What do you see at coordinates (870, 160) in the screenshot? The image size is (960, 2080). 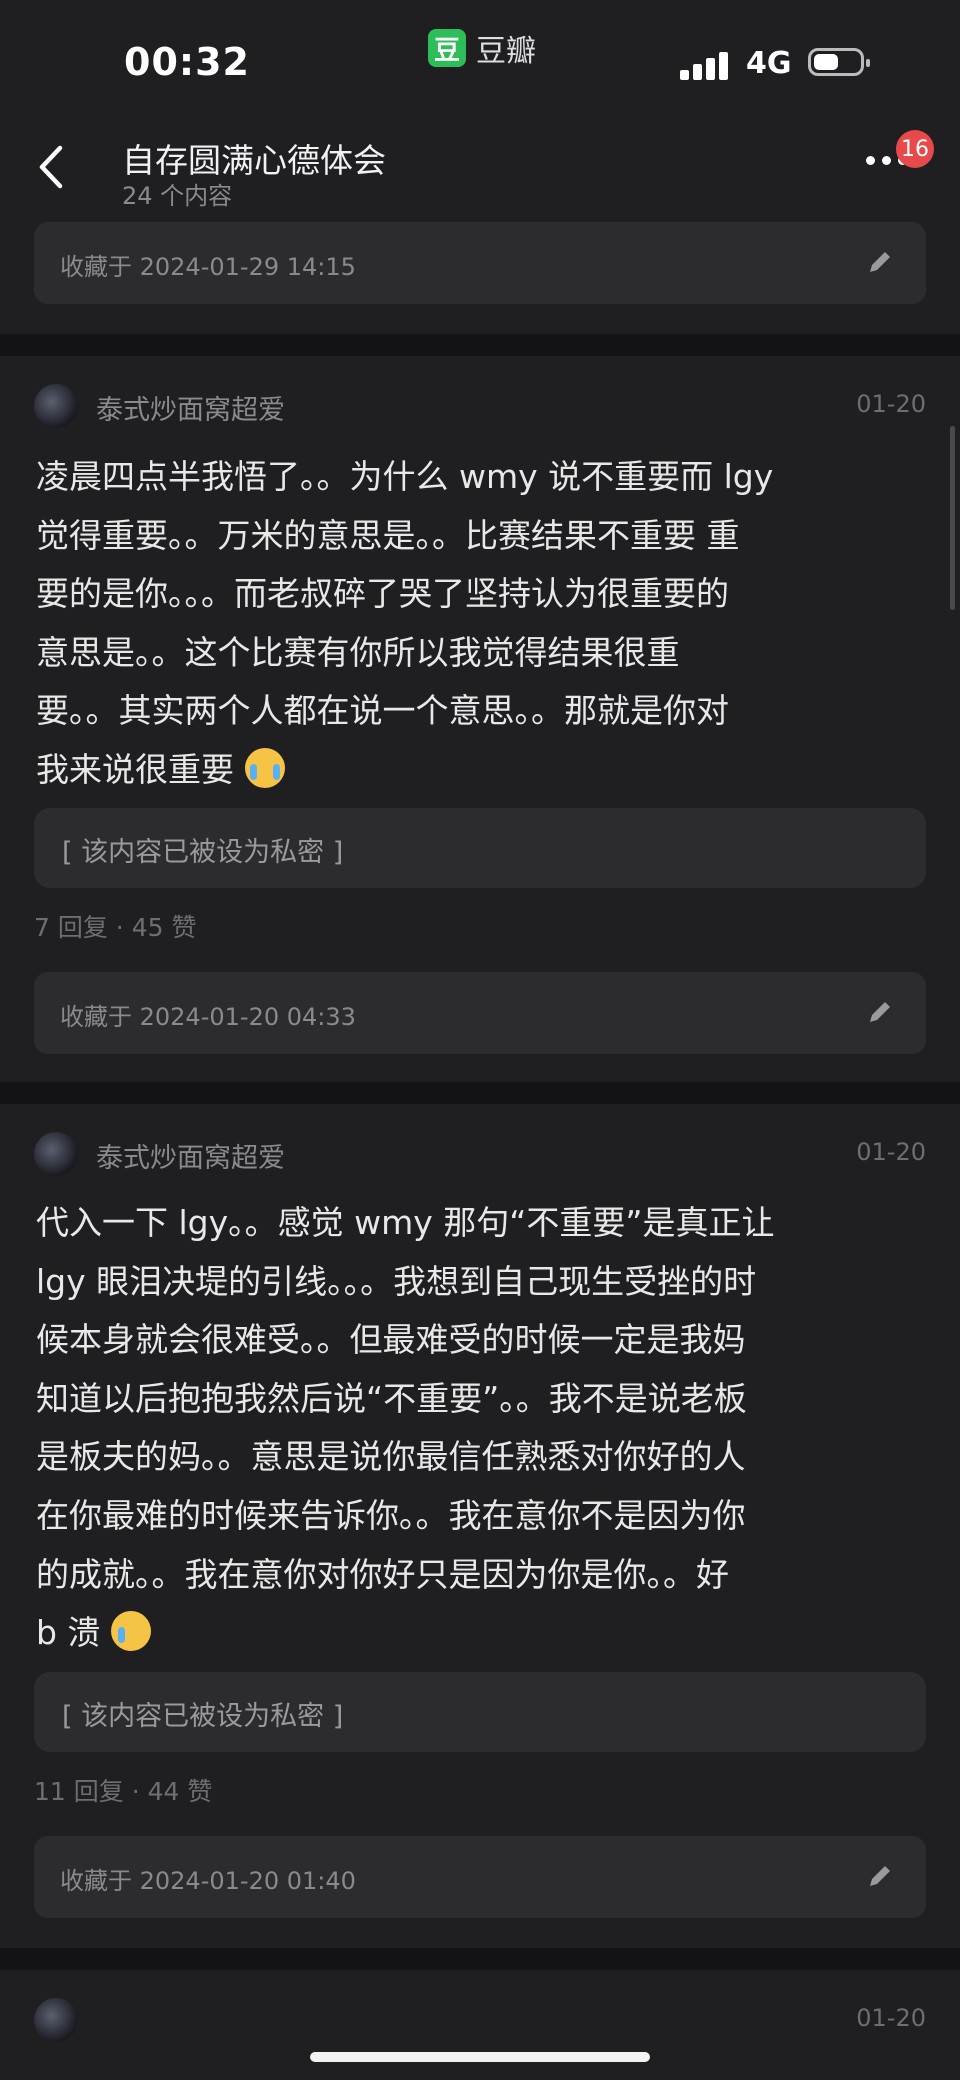 I see `more-dots-icon` at bounding box center [870, 160].